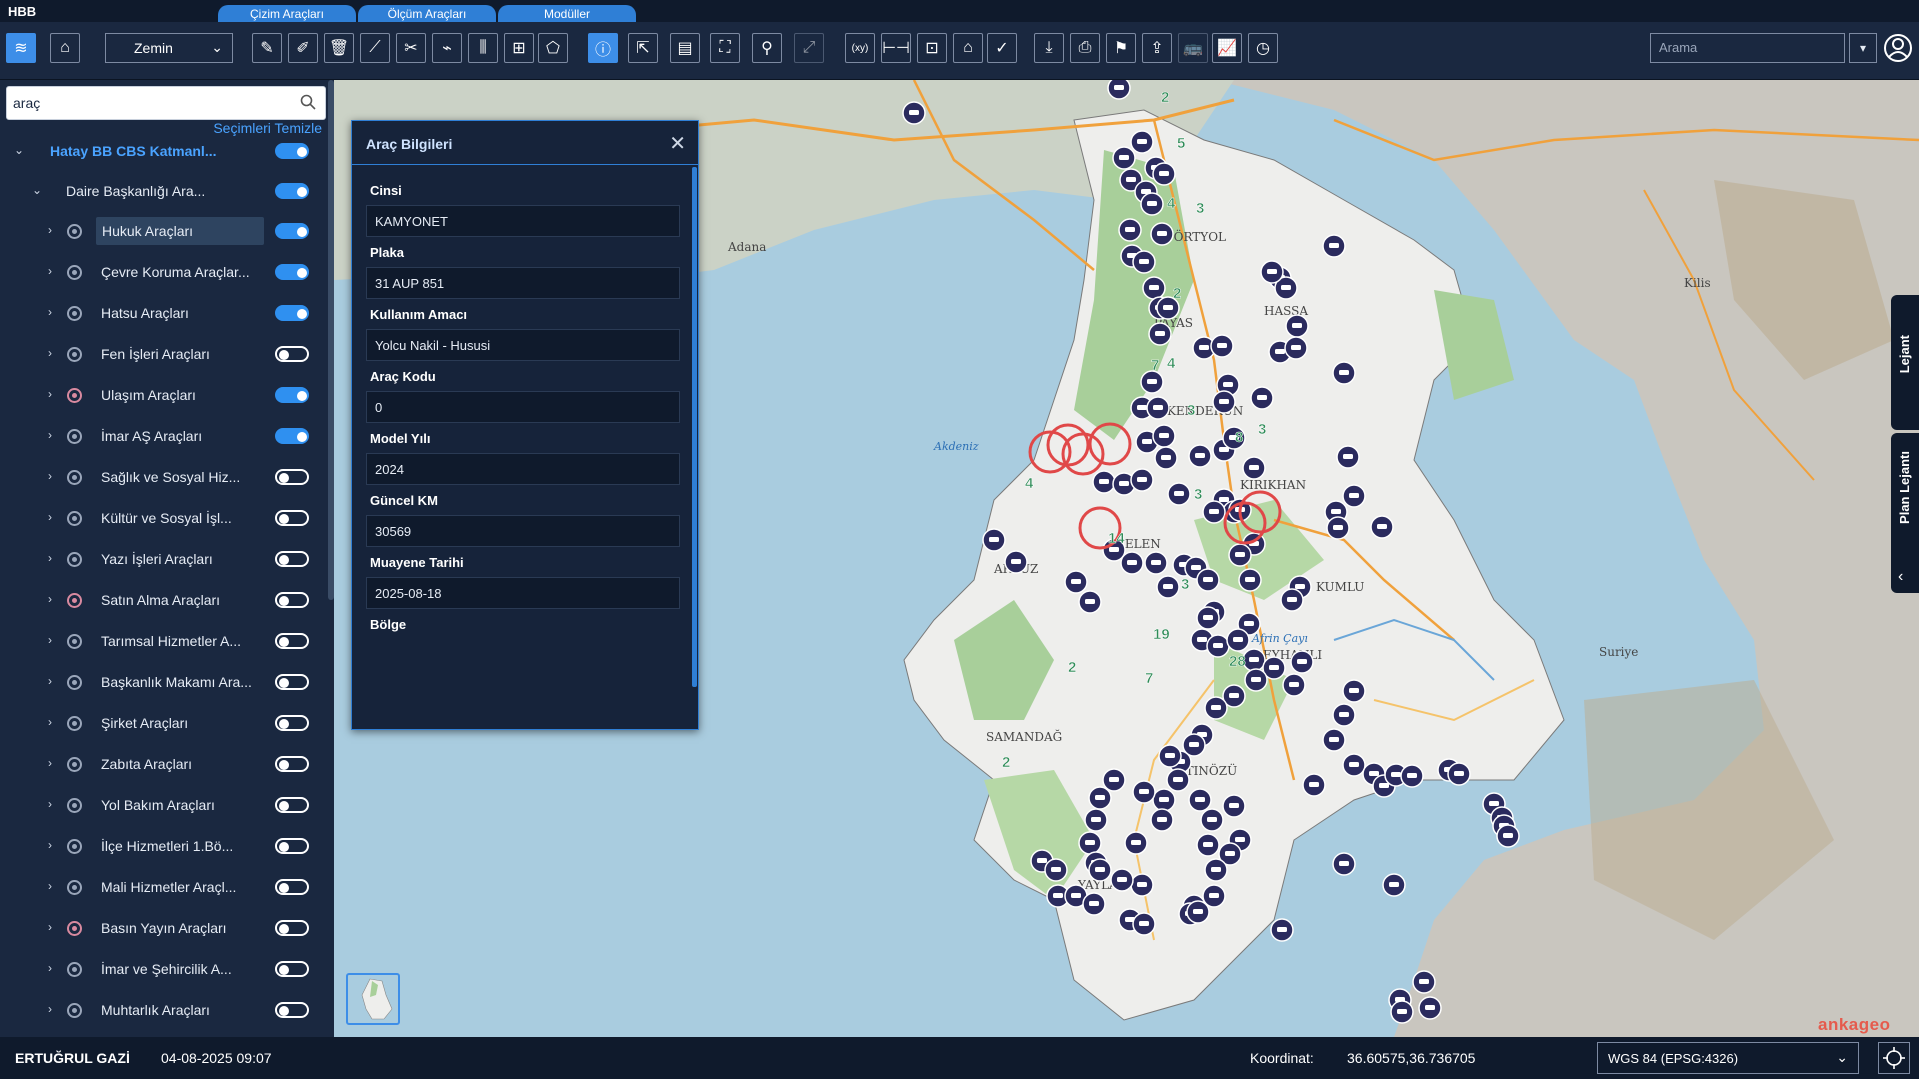  What do you see at coordinates (725, 48) in the screenshot?
I see `fullscreen-button: ⛶` at bounding box center [725, 48].